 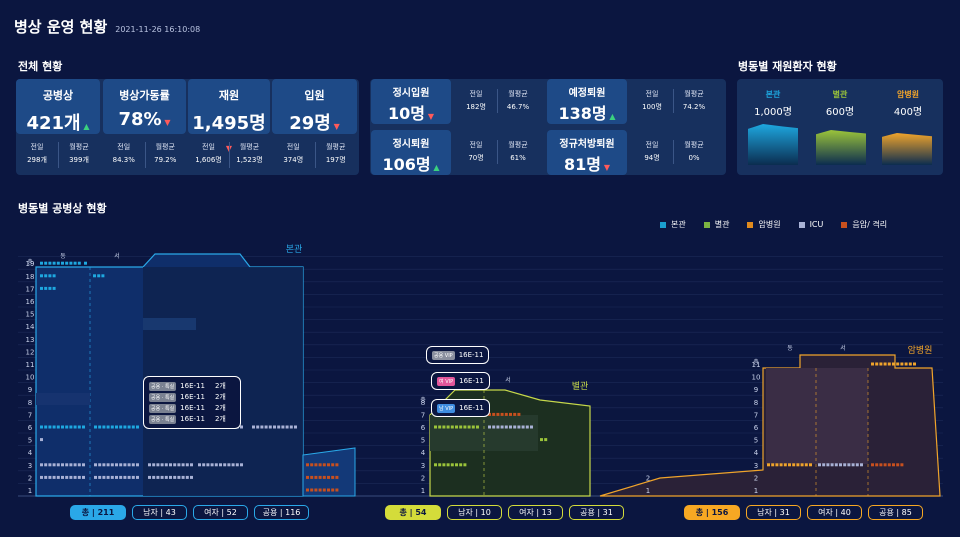 What do you see at coordinates (163, 397) in the screenshot?
I see `room-tag: 공용 · 특실` at bounding box center [163, 397].